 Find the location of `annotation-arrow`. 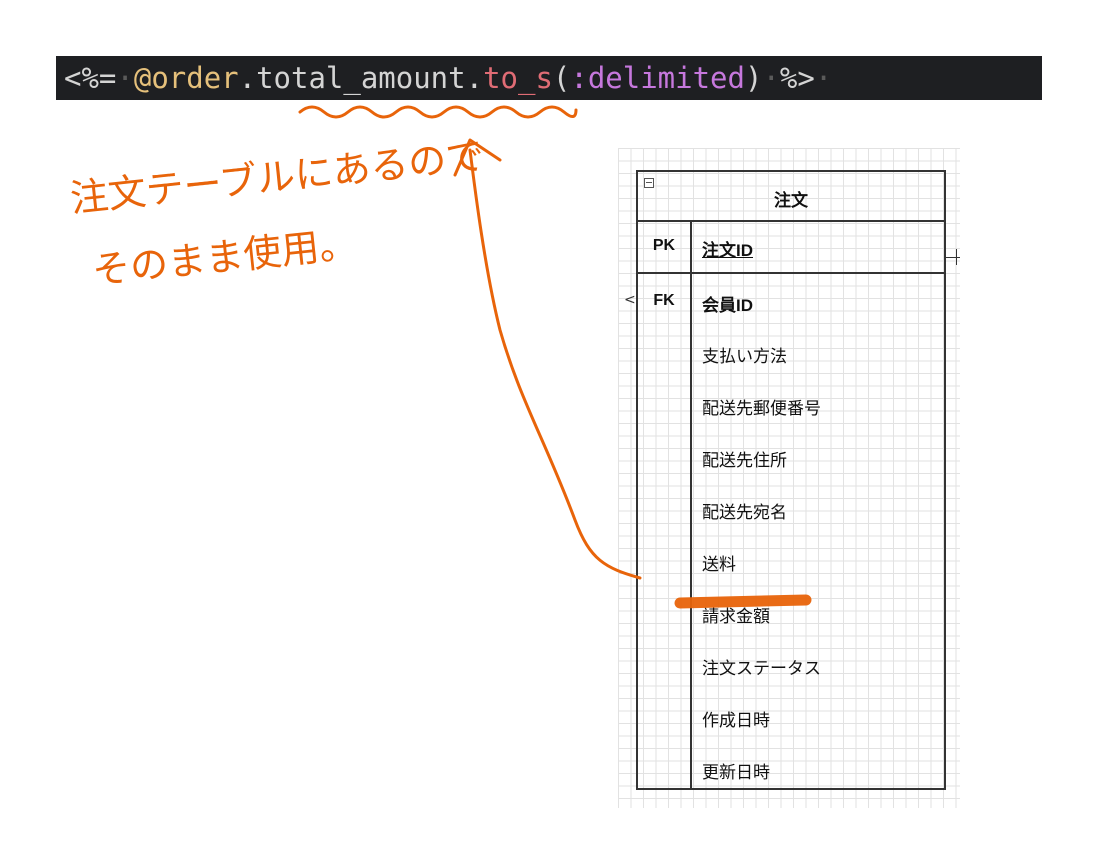

annotation-arrow is located at coordinates (555, 364).